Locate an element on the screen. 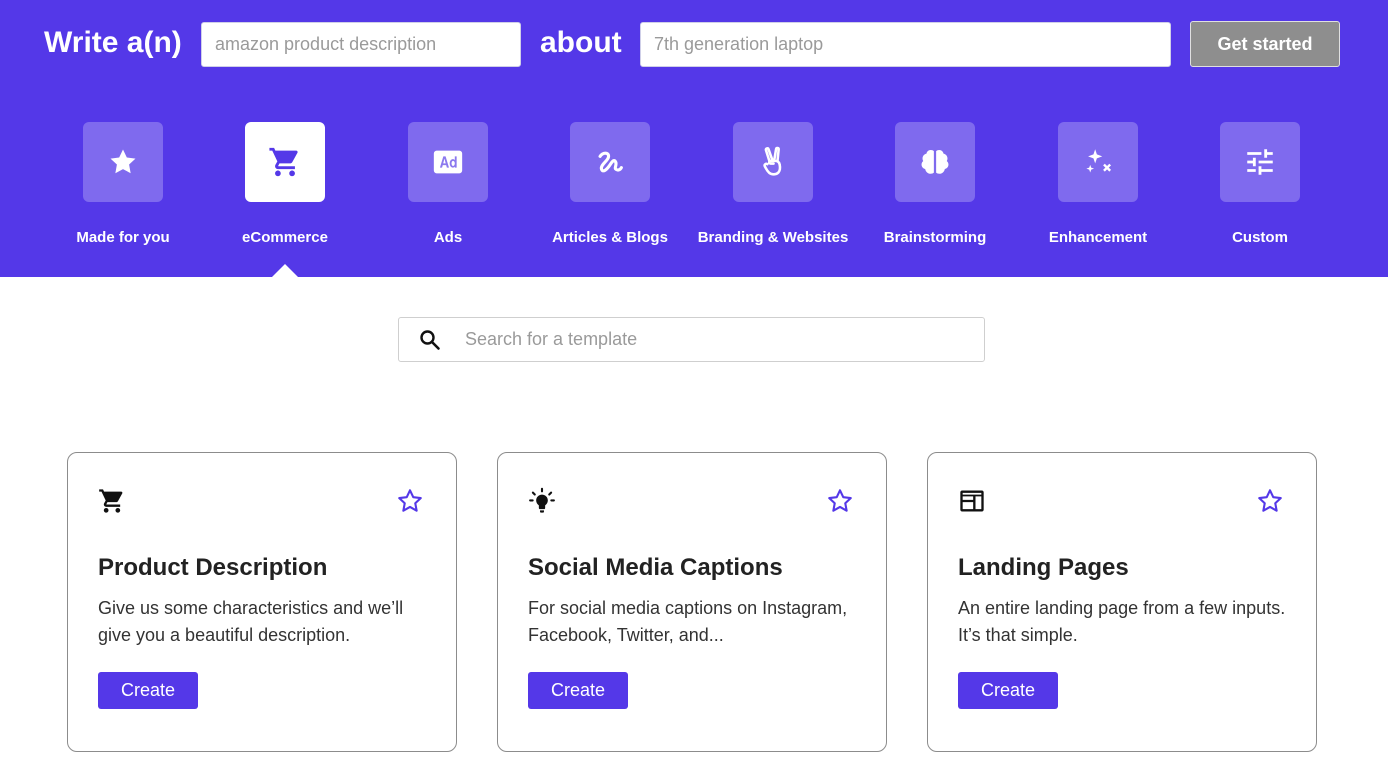  template-search is located at coordinates (691, 339).